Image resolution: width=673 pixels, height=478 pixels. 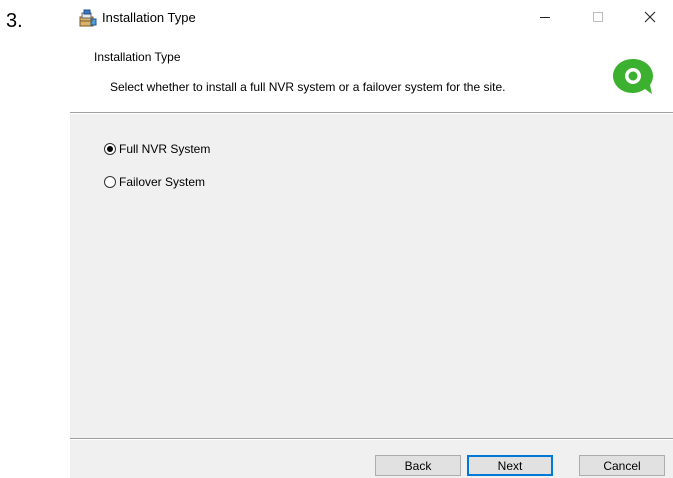 What do you see at coordinates (14, 21) in the screenshot?
I see `step-number: 3.` at bounding box center [14, 21].